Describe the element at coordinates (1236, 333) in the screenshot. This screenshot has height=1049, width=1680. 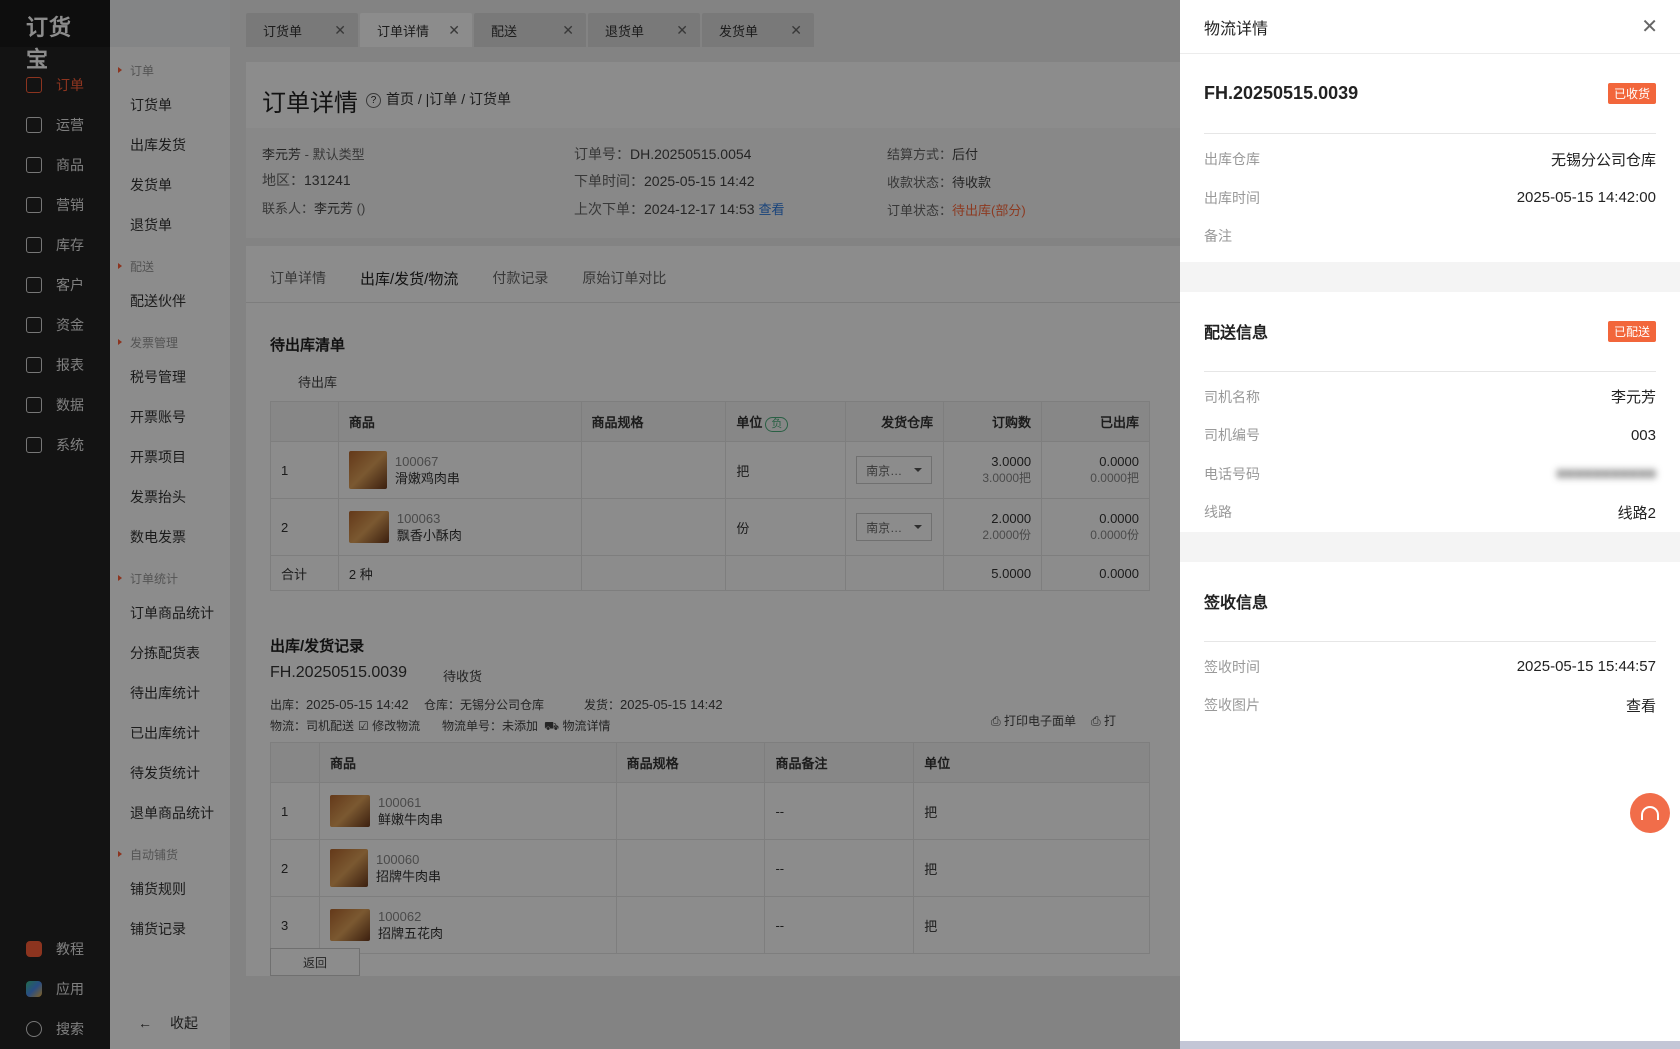
I see `delivery-title: 配送信息` at that location.